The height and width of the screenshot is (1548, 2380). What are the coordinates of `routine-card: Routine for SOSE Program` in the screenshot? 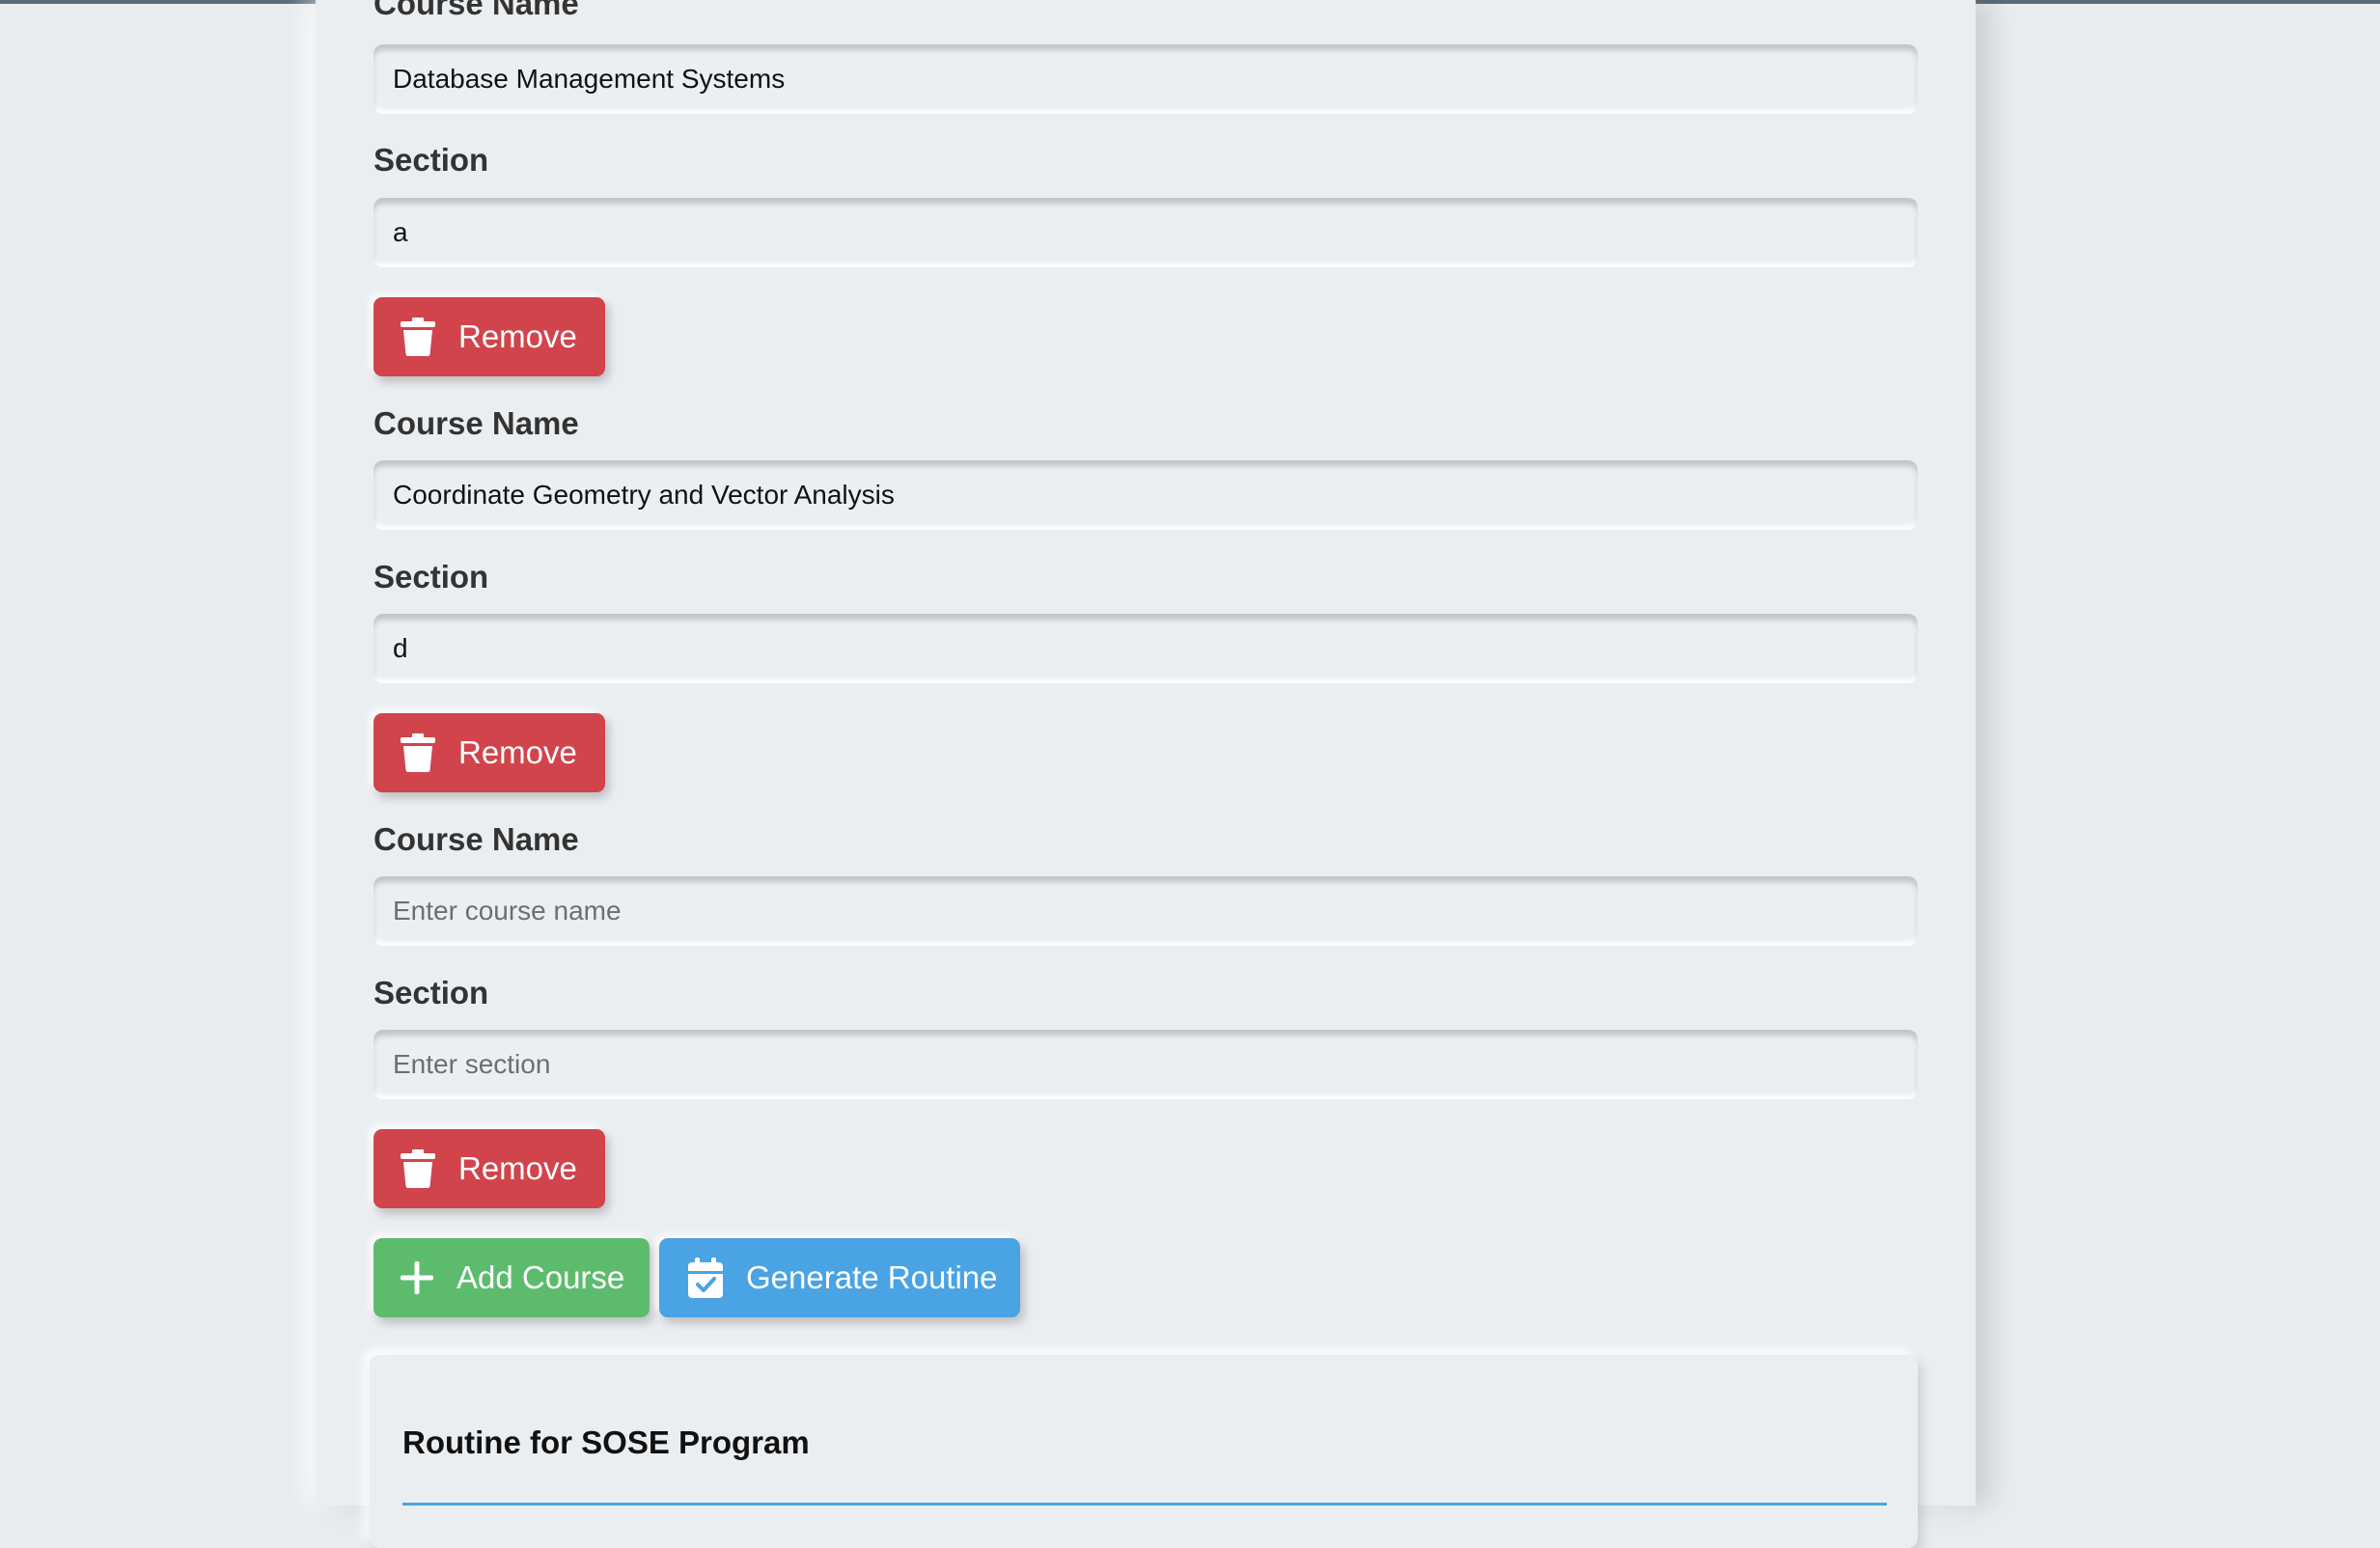 It's located at (1144, 1451).